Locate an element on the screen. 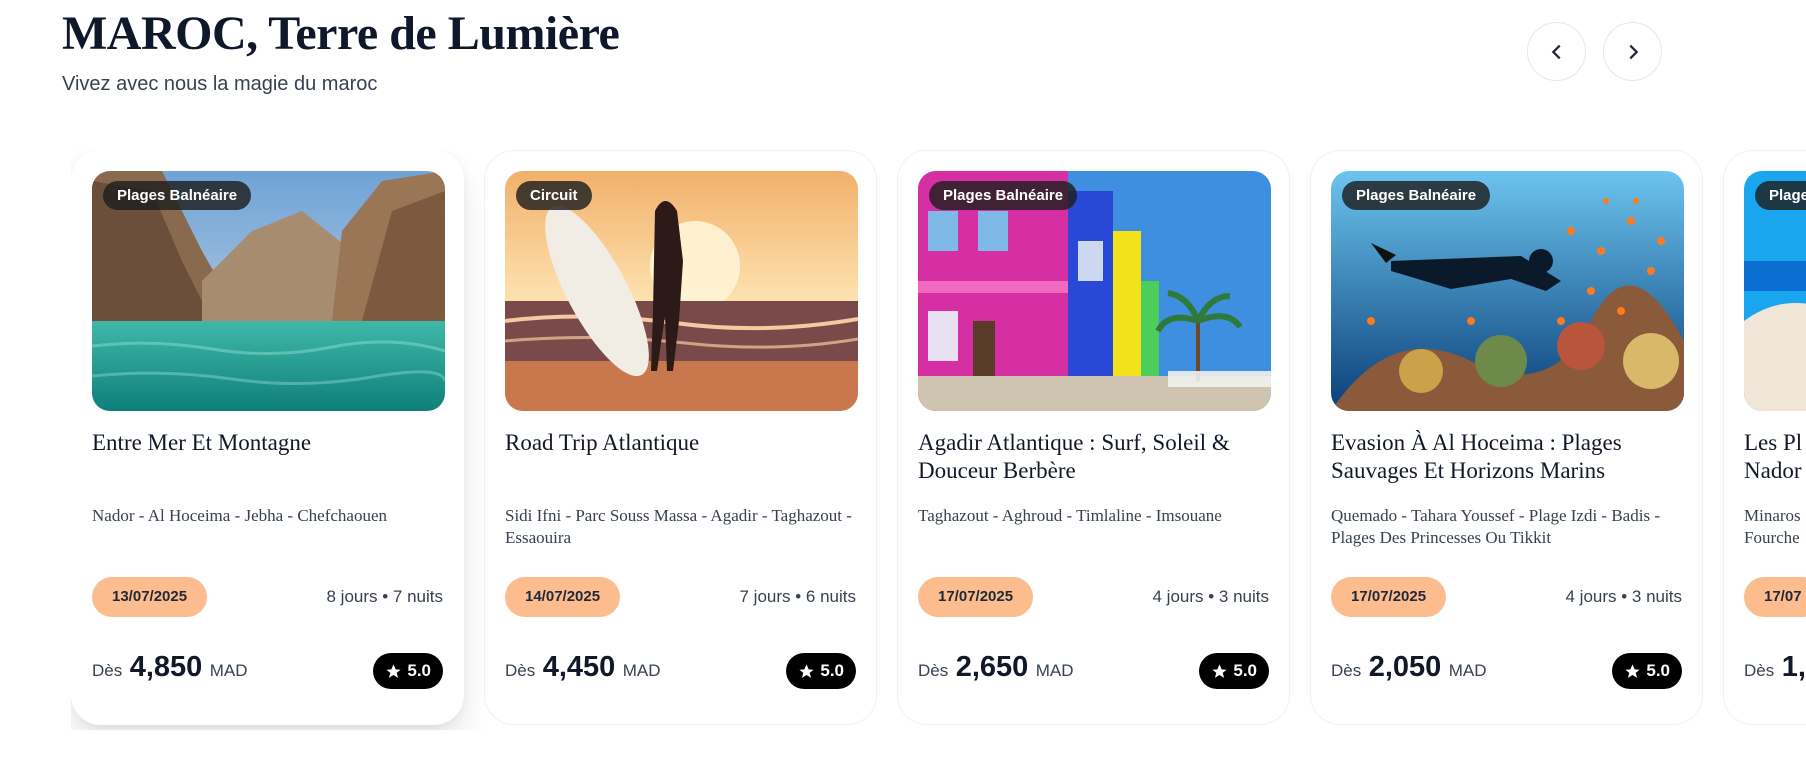 This screenshot has height=757, width=1806. chevron-left-icon is located at coordinates (1556, 51).